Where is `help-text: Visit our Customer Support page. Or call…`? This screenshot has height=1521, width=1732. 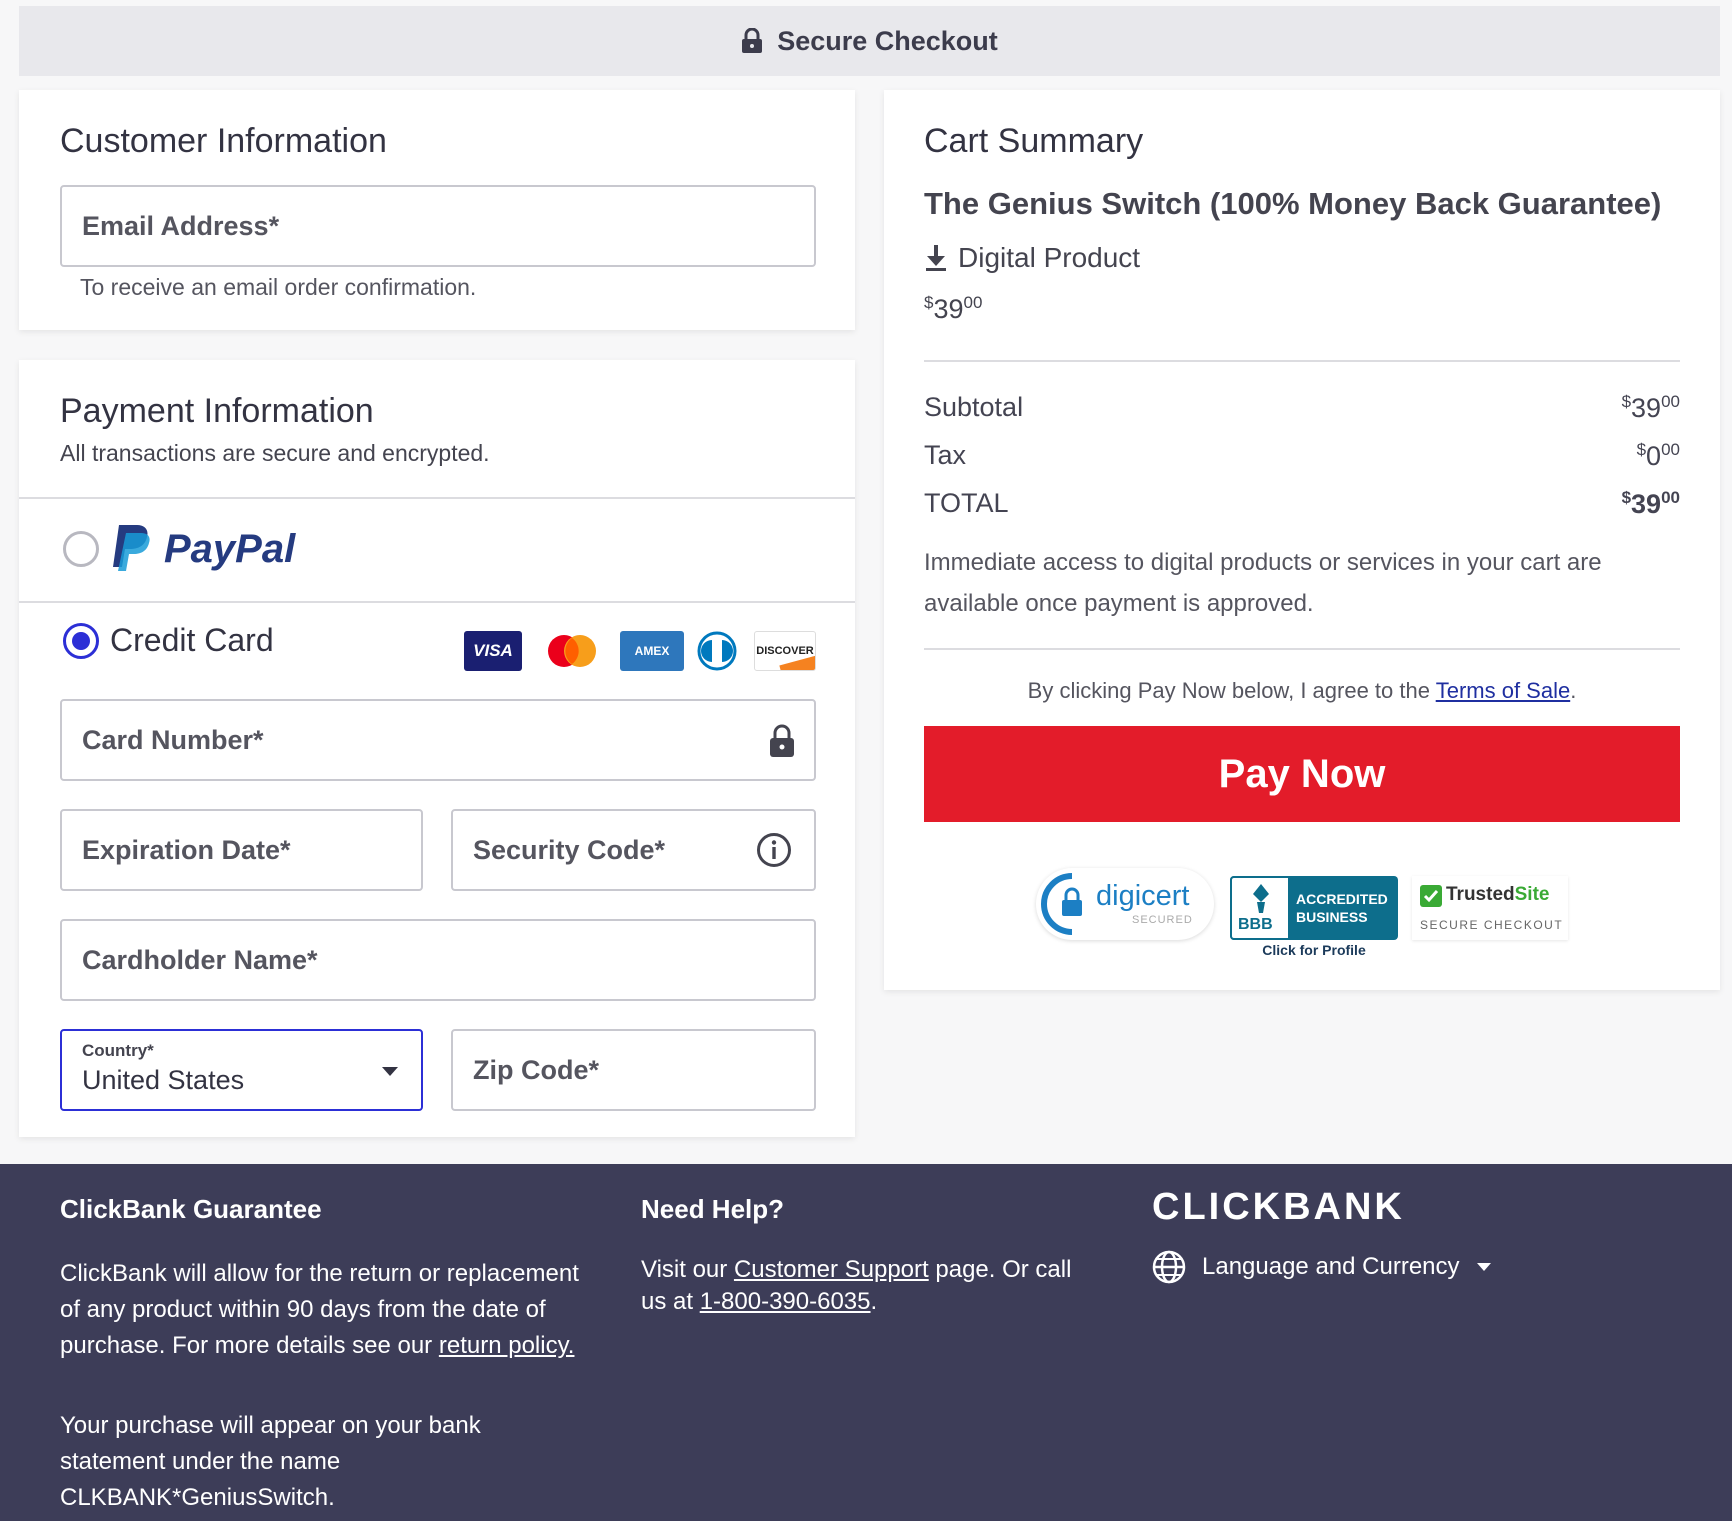 help-text: Visit our Customer Support page. Or call… is located at coordinates (856, 1285).